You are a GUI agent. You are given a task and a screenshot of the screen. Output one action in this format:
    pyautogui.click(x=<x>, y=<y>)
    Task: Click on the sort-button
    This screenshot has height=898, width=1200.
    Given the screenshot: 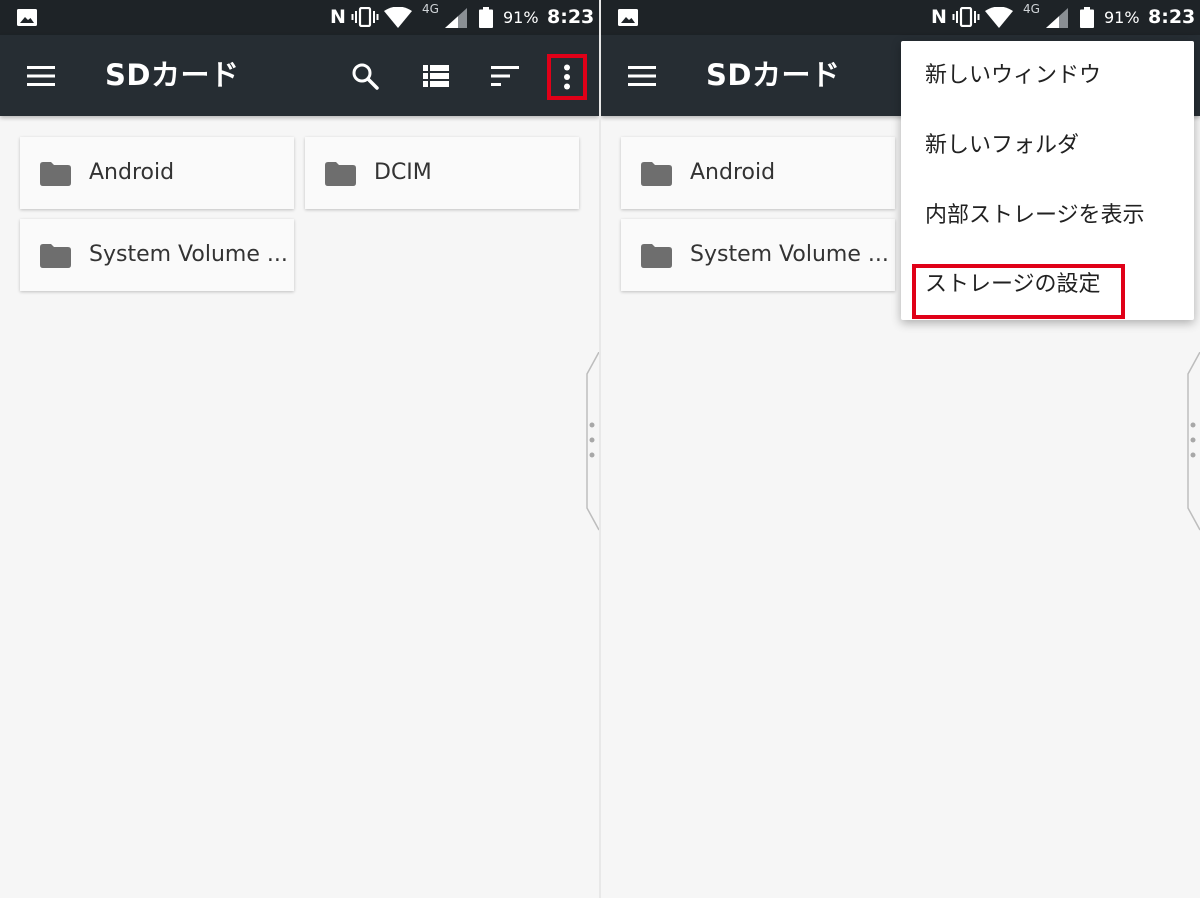 What is the action you would take?
    pyautogui.click(x=505, y=76)
    